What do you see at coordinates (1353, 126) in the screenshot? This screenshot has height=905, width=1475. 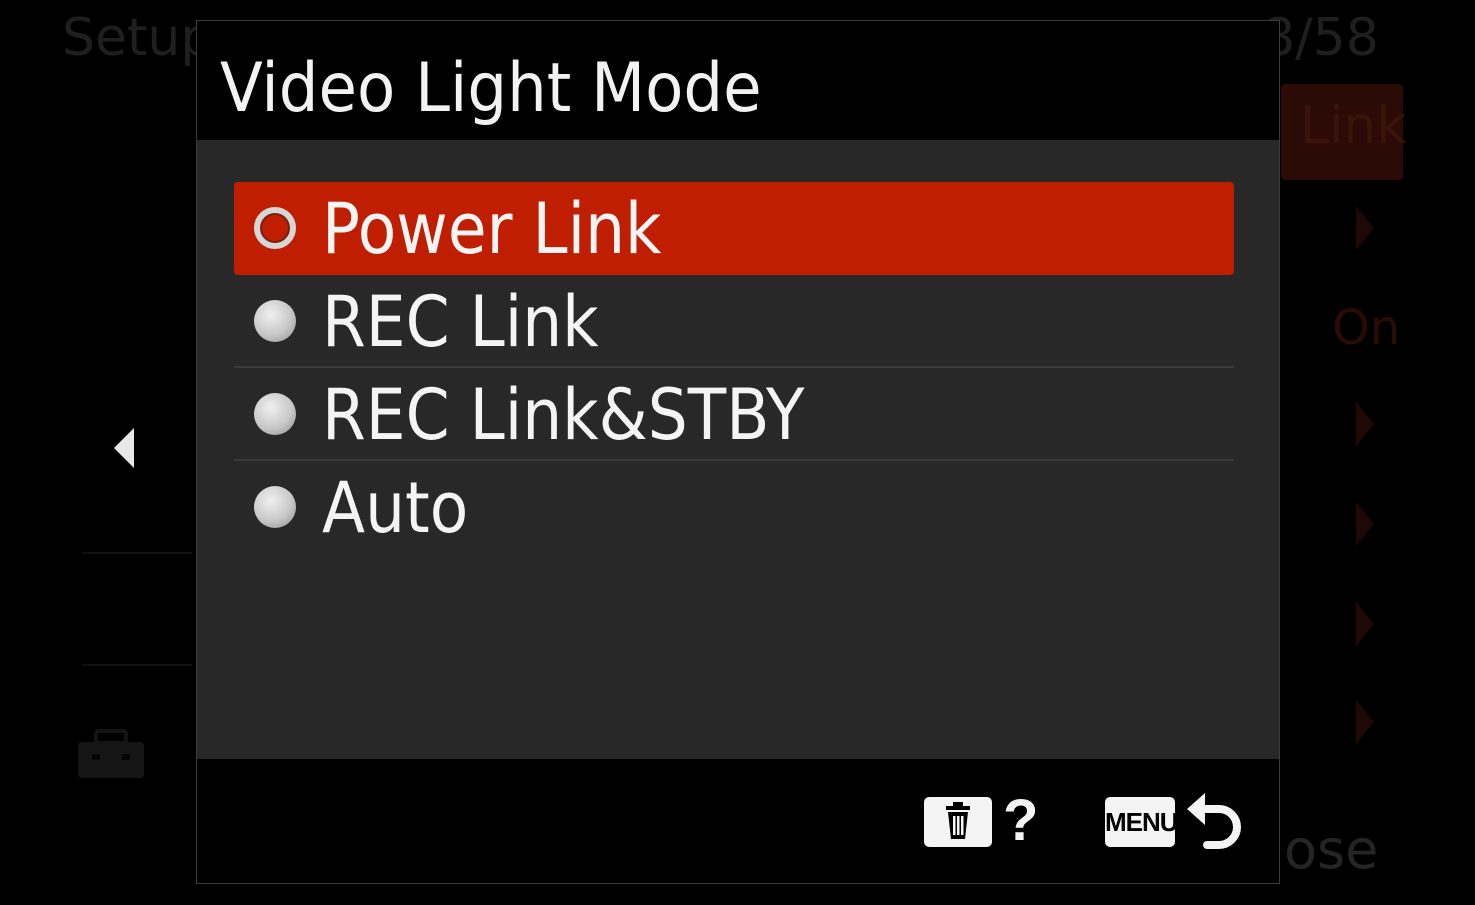 I see `background-selected-value: Link` at bounding box center [1353, 126].